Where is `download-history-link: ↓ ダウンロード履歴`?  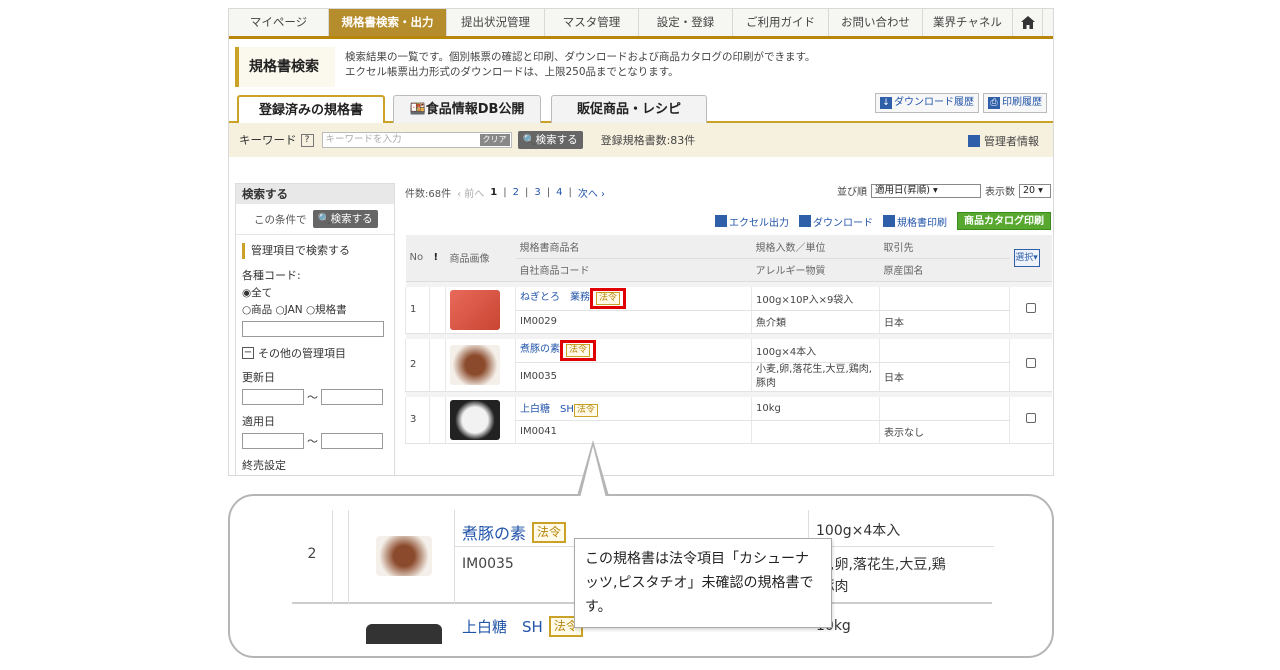 download-history-link: ↓ ダウンロード履歴 is located at coordinates (927, 103).